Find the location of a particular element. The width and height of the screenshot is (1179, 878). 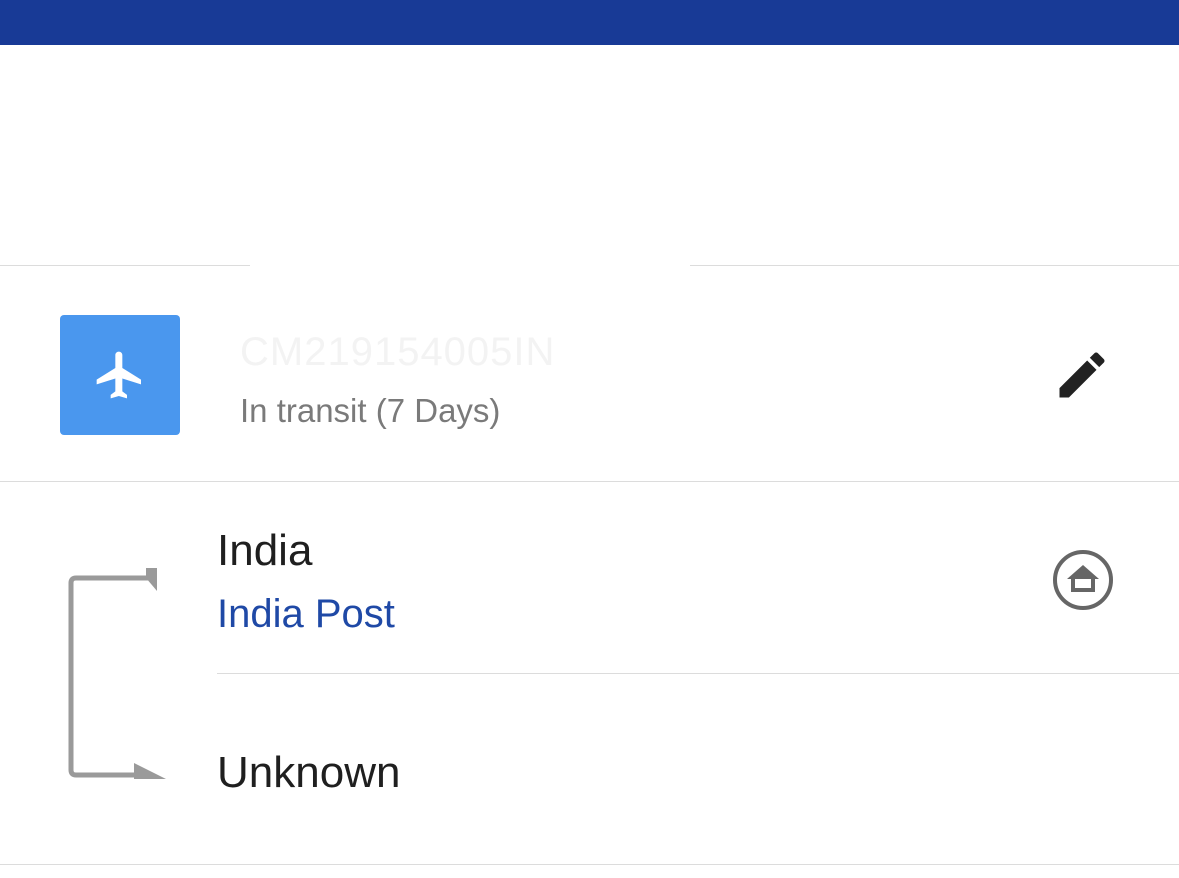

home-icon is located at coordinates (1083, 580).